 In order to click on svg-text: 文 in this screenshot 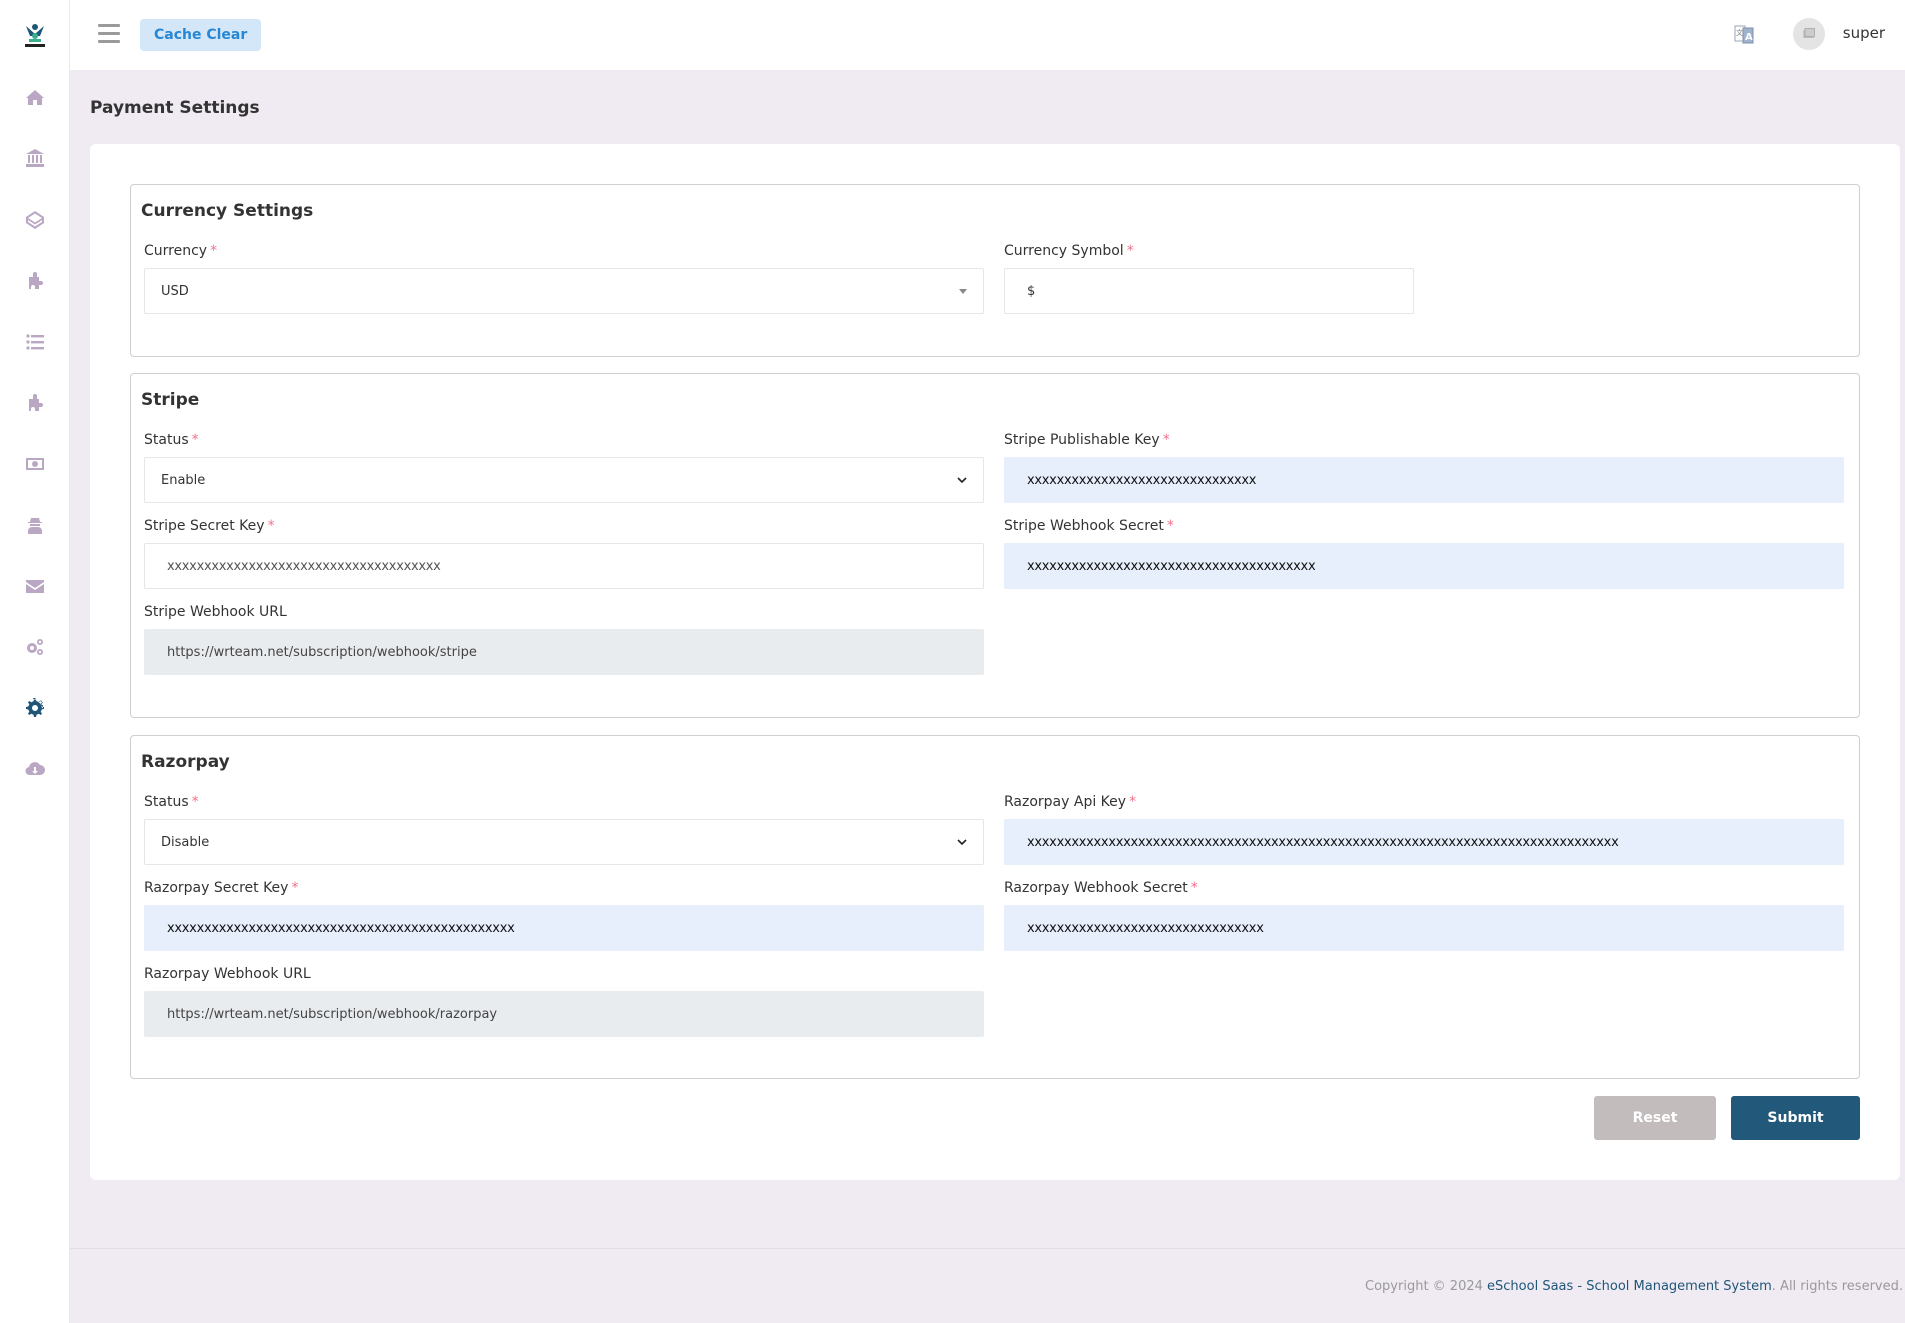, I will do `click(1739, 32)`.